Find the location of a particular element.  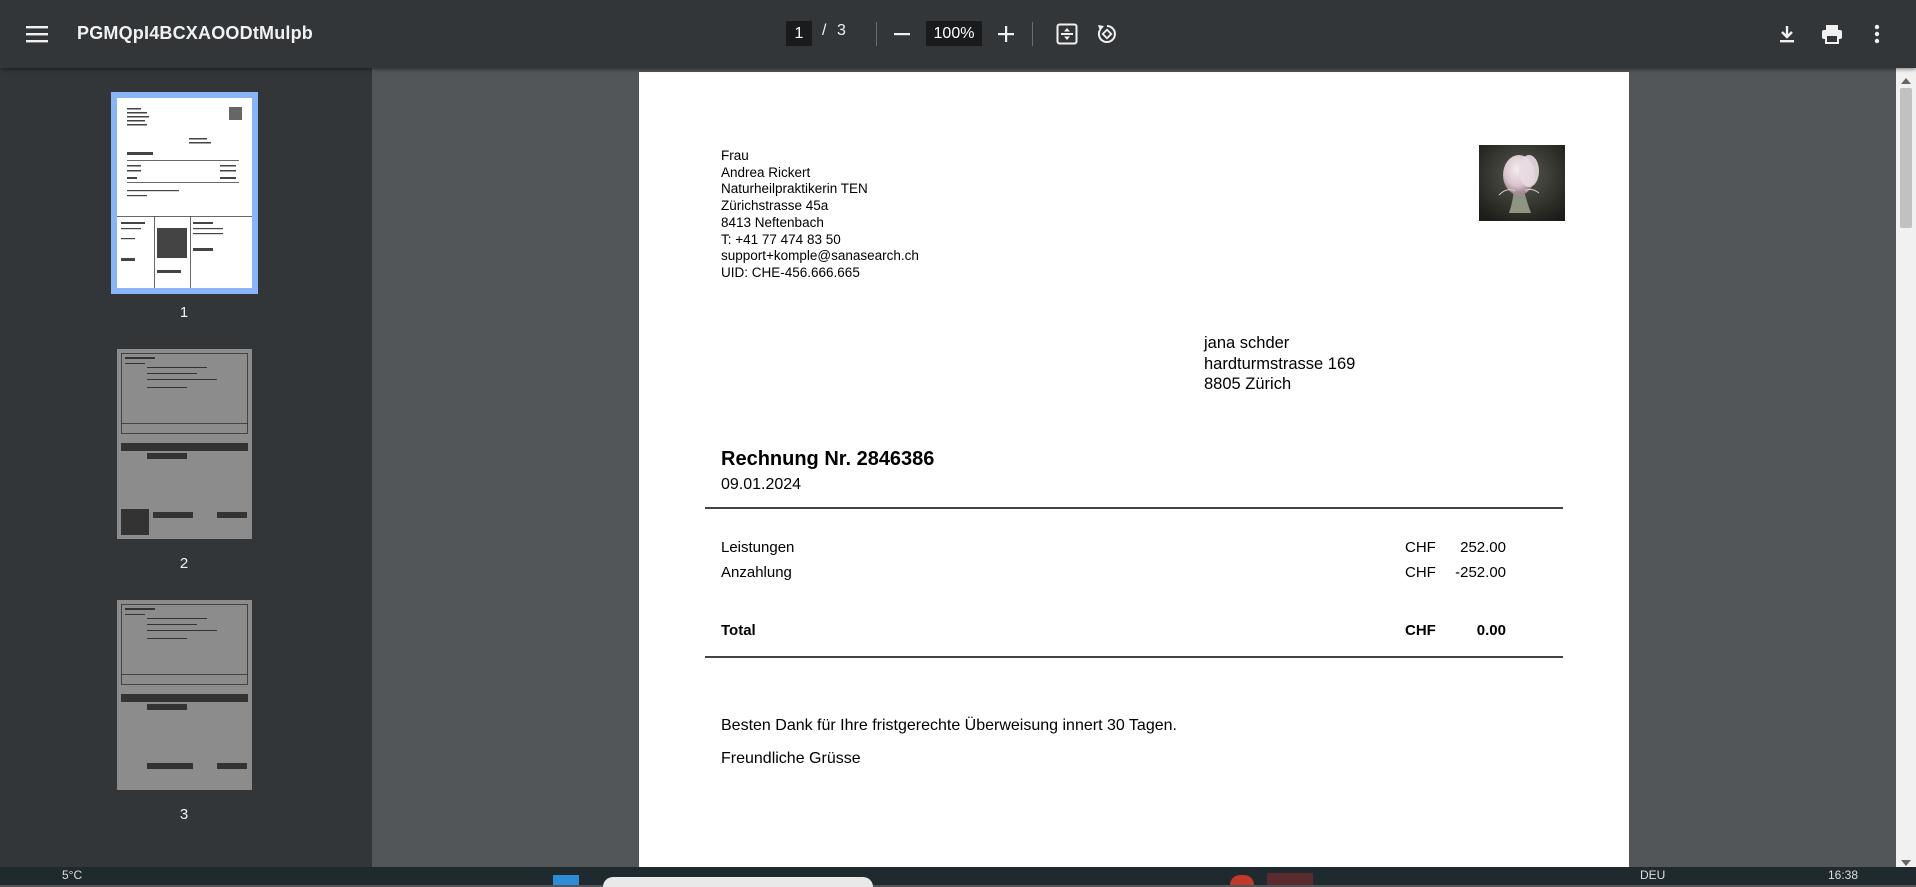

clock: 16:38 is located at coordinates (1843, 875).